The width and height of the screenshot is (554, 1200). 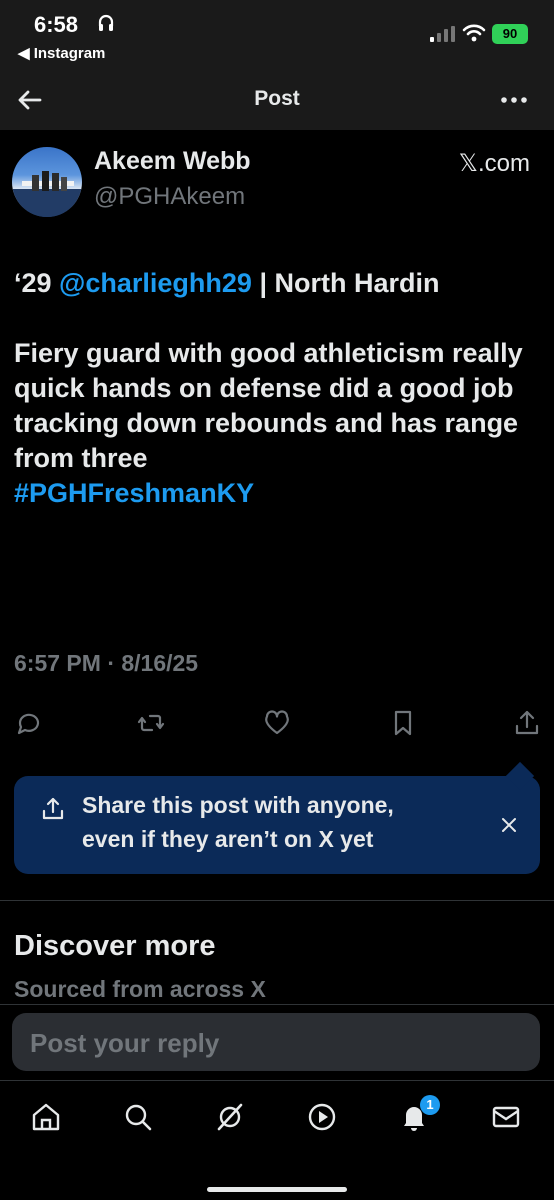 I want to click on post-text-suffix: | North Hardin, so click(x=345, y=283).